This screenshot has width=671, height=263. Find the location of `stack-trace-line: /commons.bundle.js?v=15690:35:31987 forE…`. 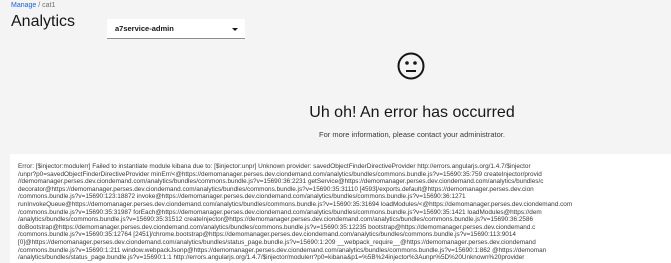

stack-trace-line: /commons.bundle.js?v=15690:35:31987 forE… is located at coordinates (280, 212).